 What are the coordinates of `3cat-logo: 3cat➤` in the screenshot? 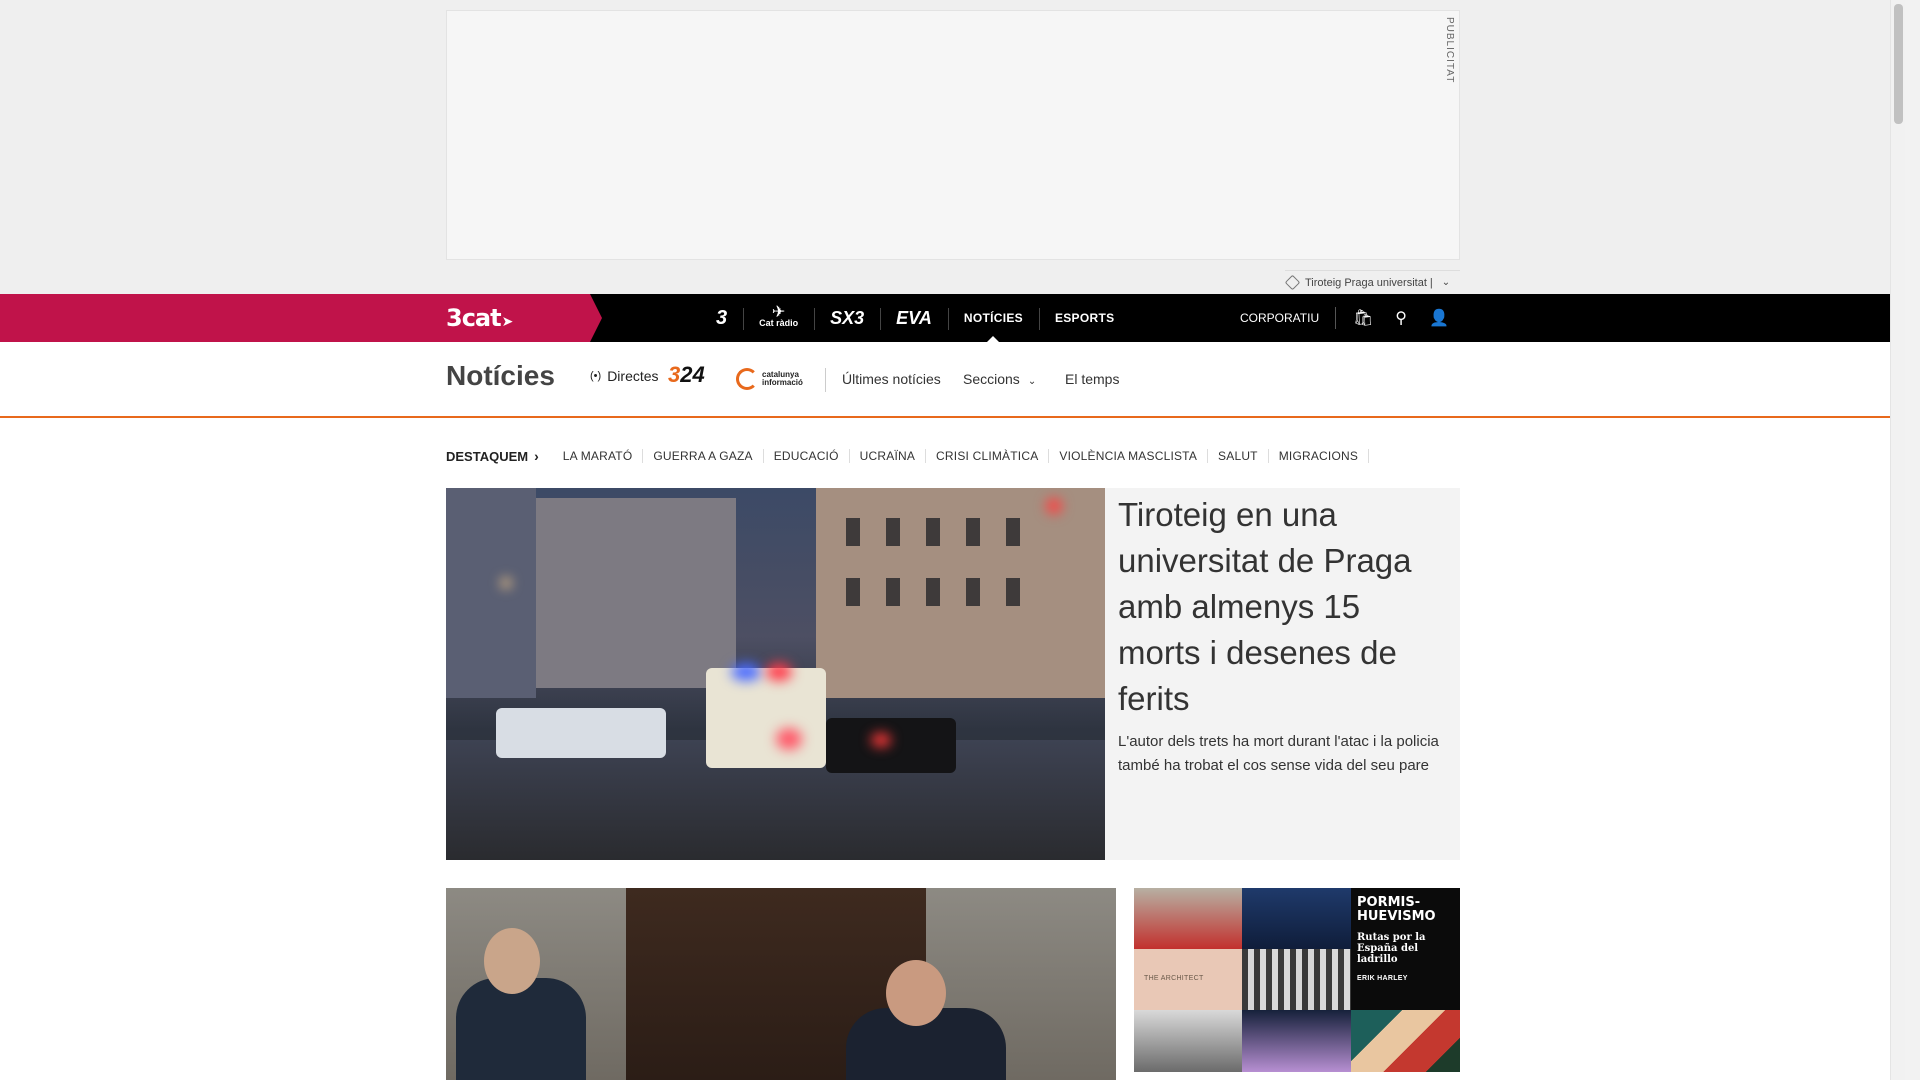 It's located at (480, 318).